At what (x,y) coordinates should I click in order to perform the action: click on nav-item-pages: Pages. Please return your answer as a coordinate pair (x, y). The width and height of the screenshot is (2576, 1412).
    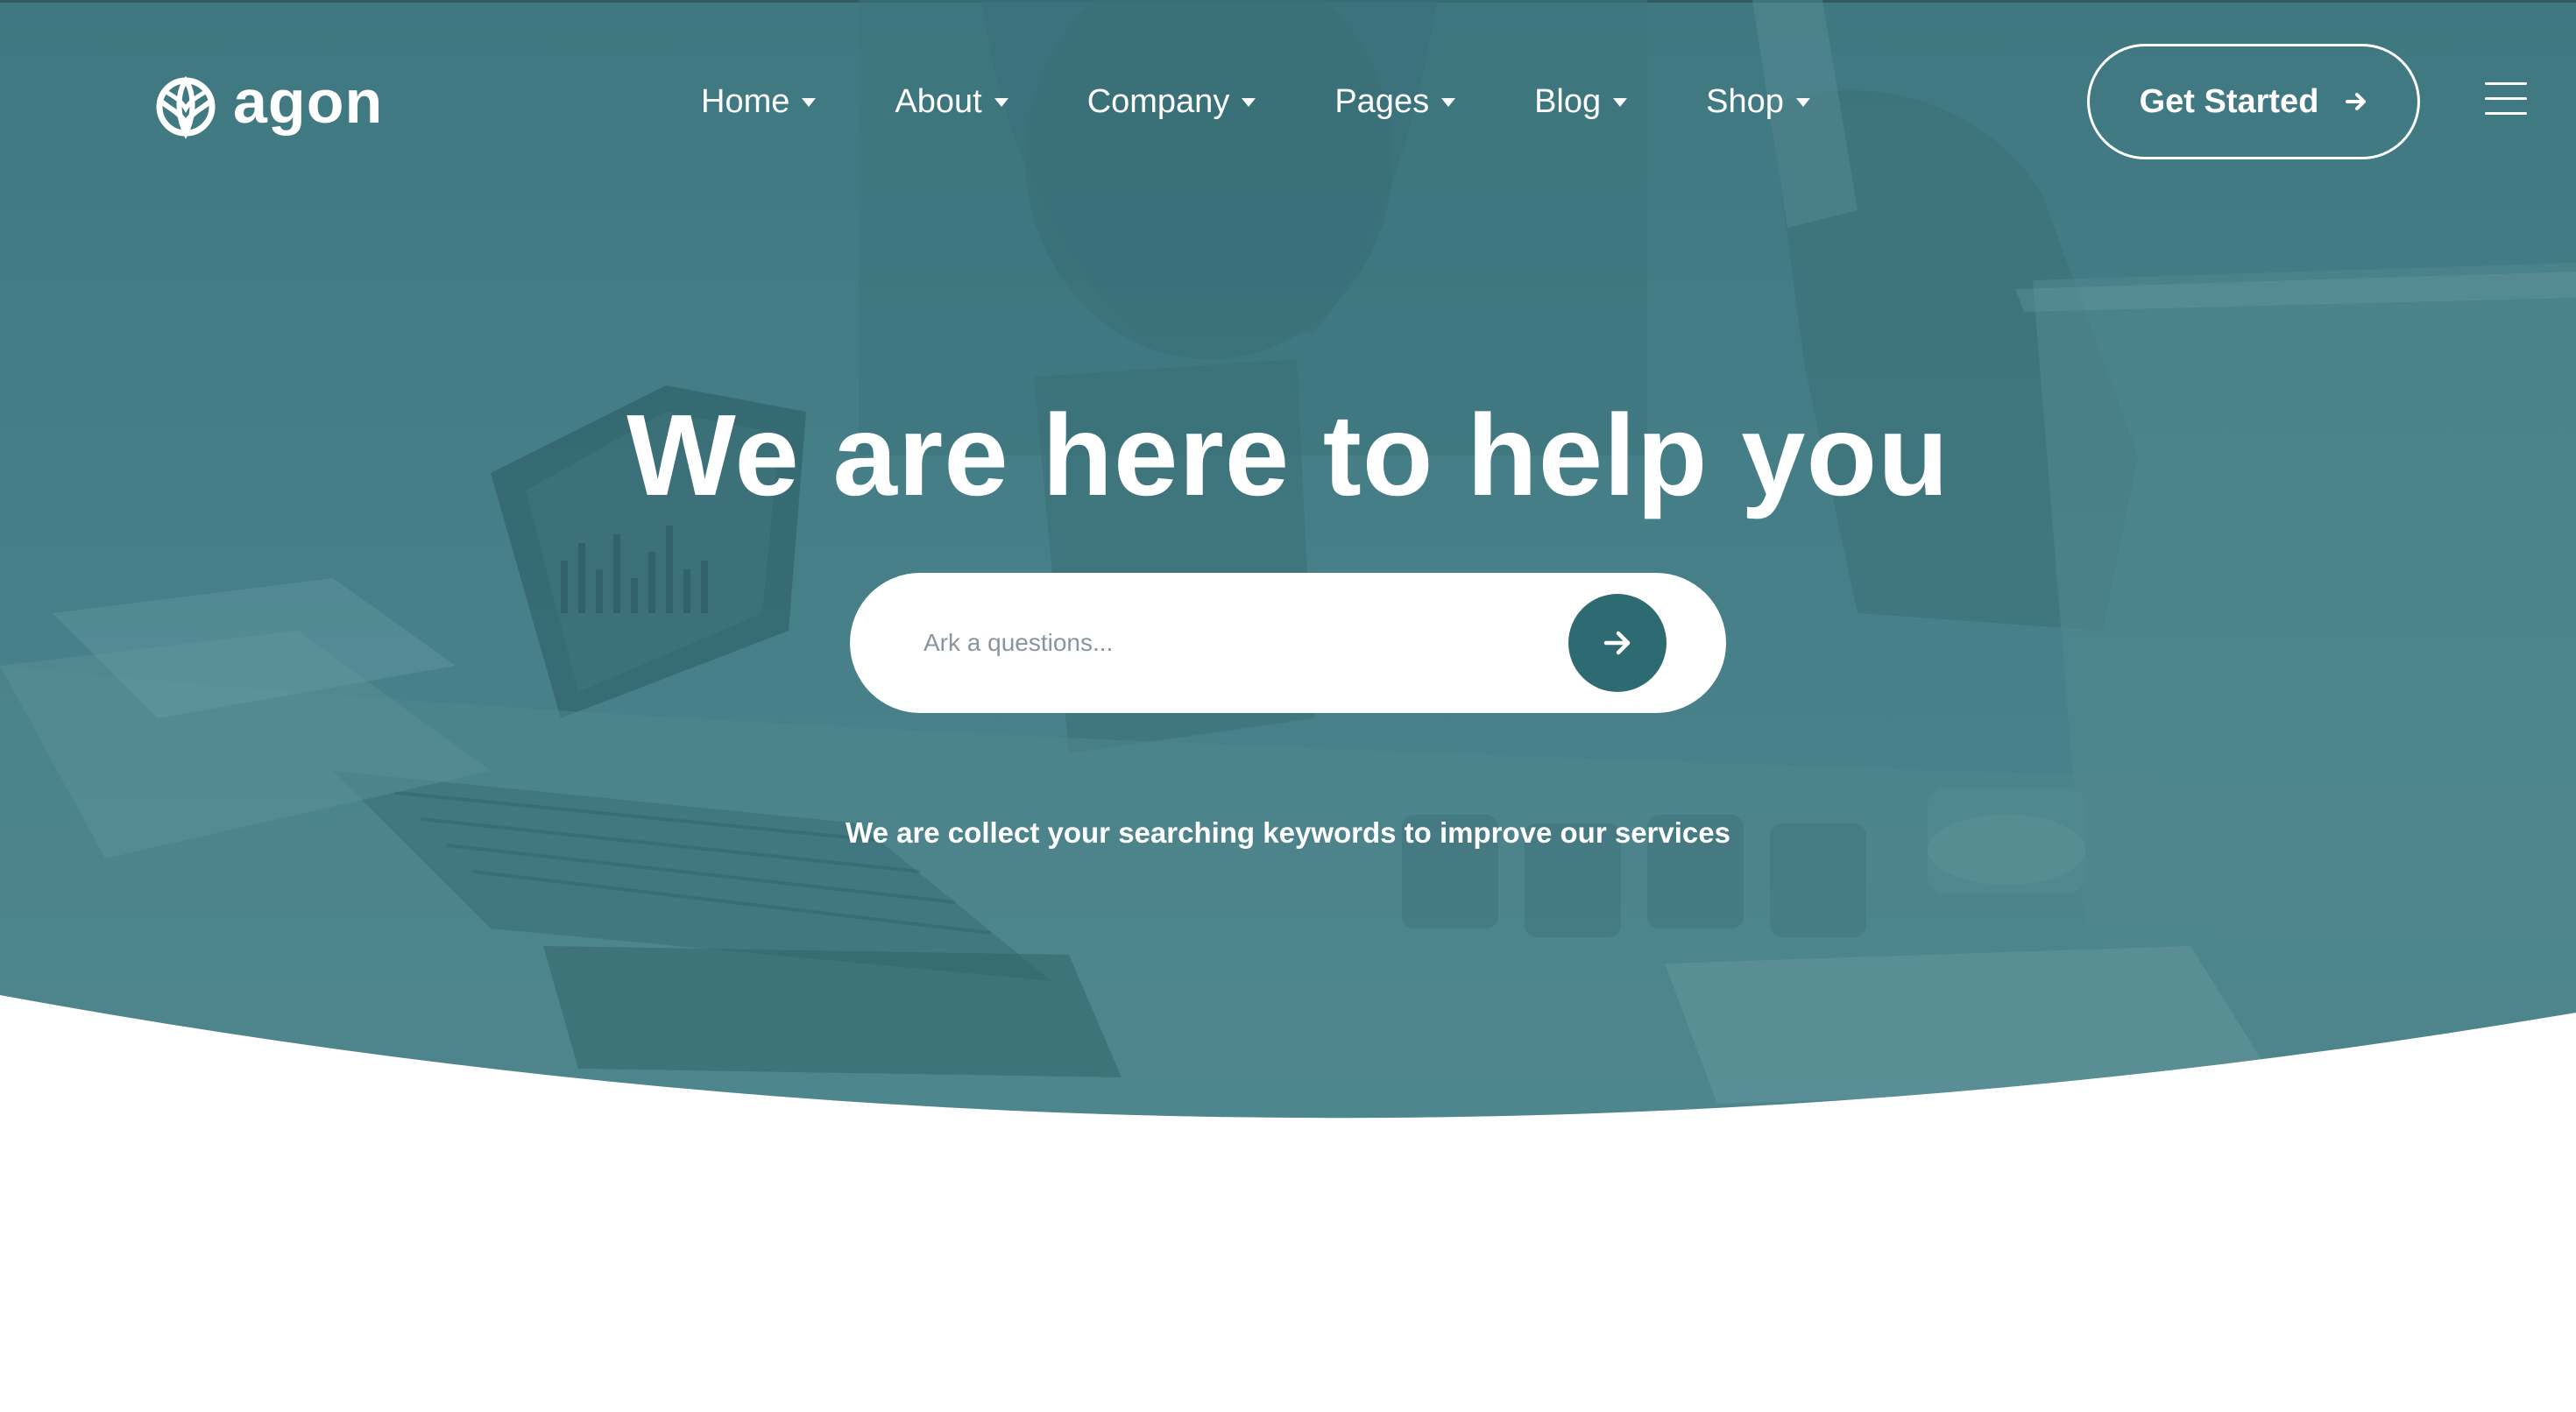
    Looking at the image, I should click on (1395, 102).